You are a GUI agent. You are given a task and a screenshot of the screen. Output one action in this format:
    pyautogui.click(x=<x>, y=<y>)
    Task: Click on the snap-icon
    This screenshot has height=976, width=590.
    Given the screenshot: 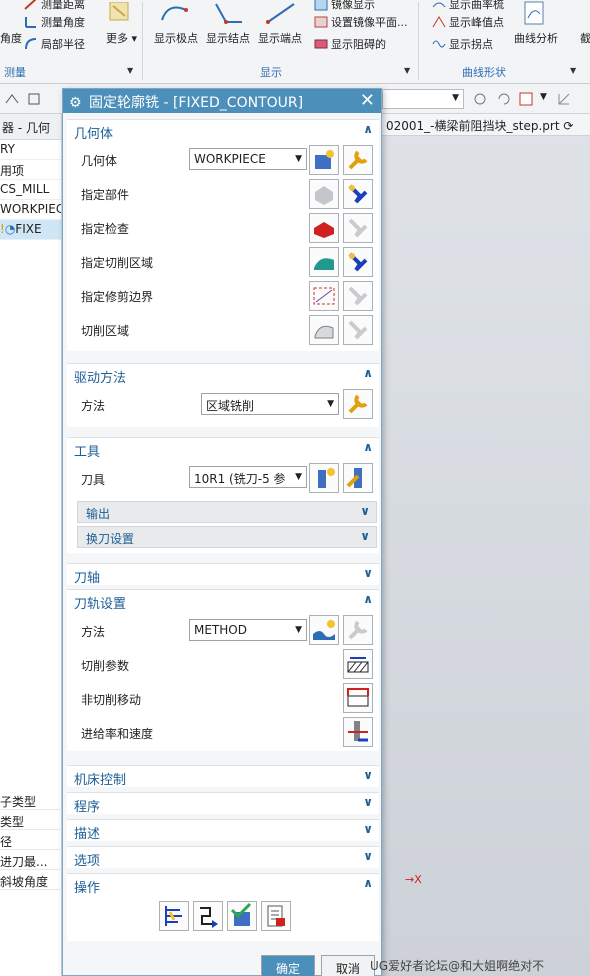 What is the action you would take?
    pyautogui.click(x=12, y=99)
    